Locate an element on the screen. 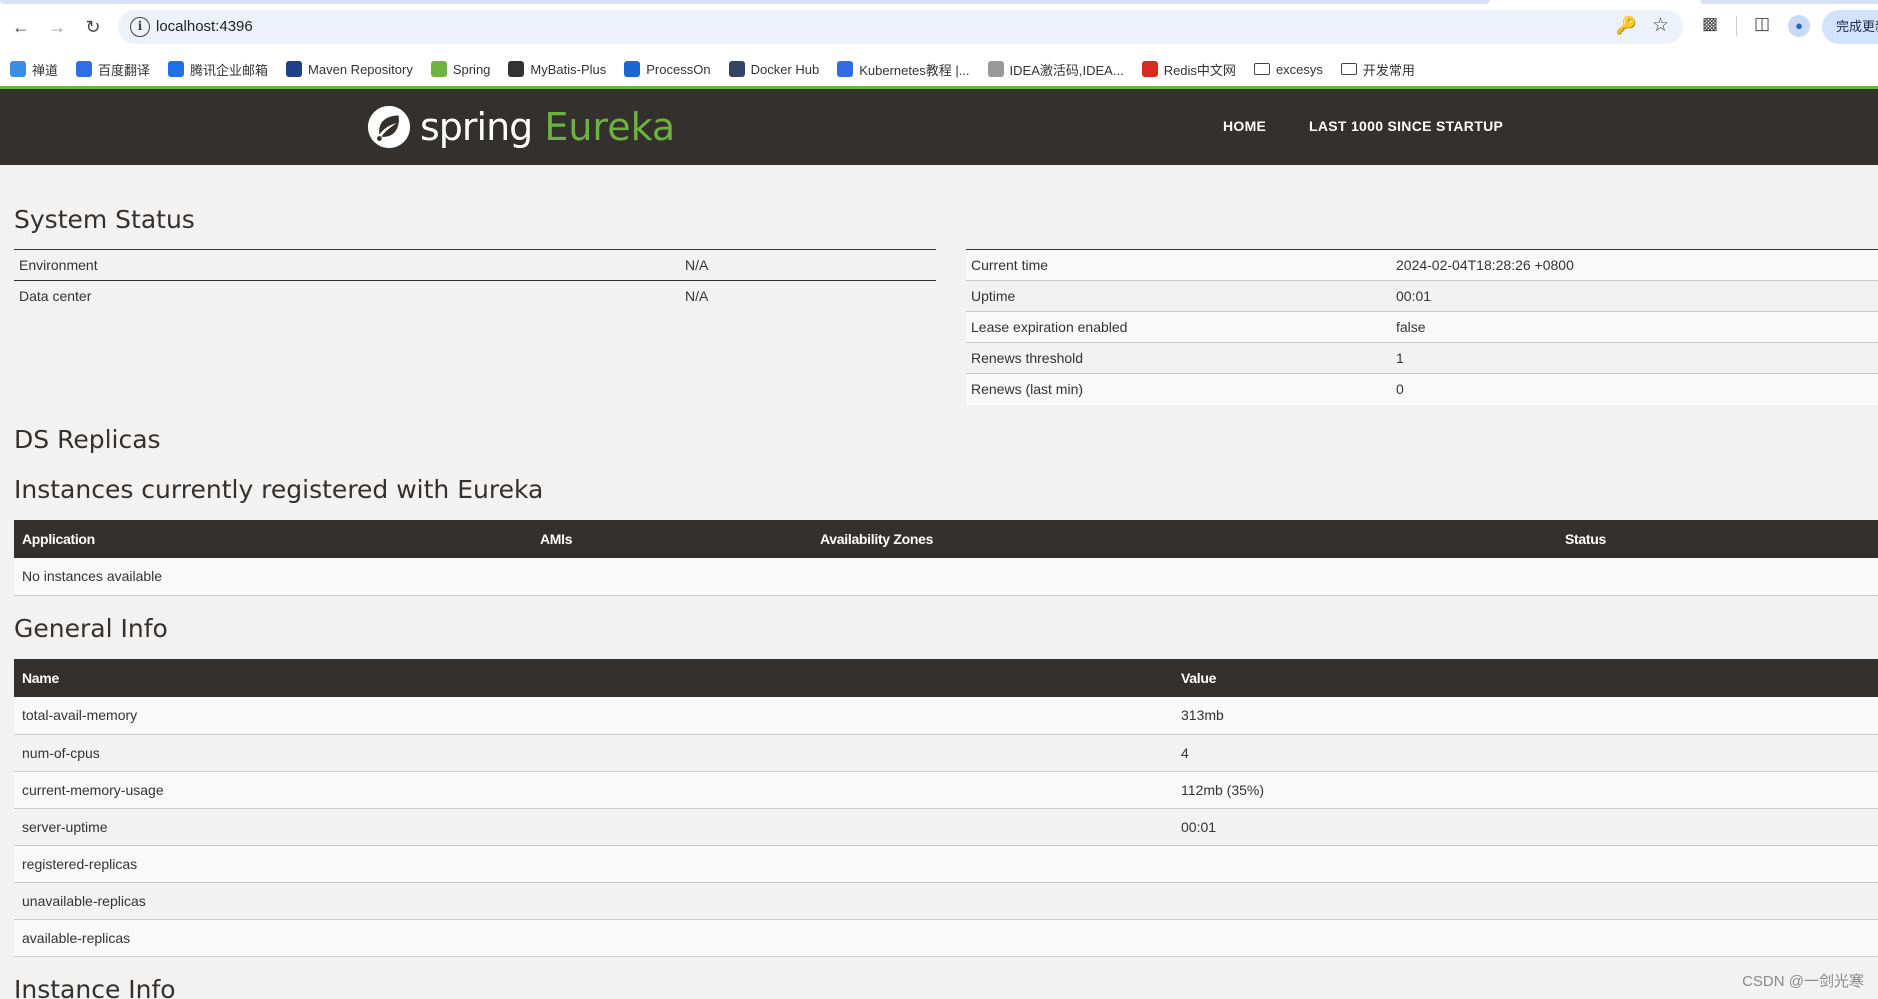 The height and width of the screenshot is (999, 1878). status-value: 0 is located at coordinates (1634, 389).